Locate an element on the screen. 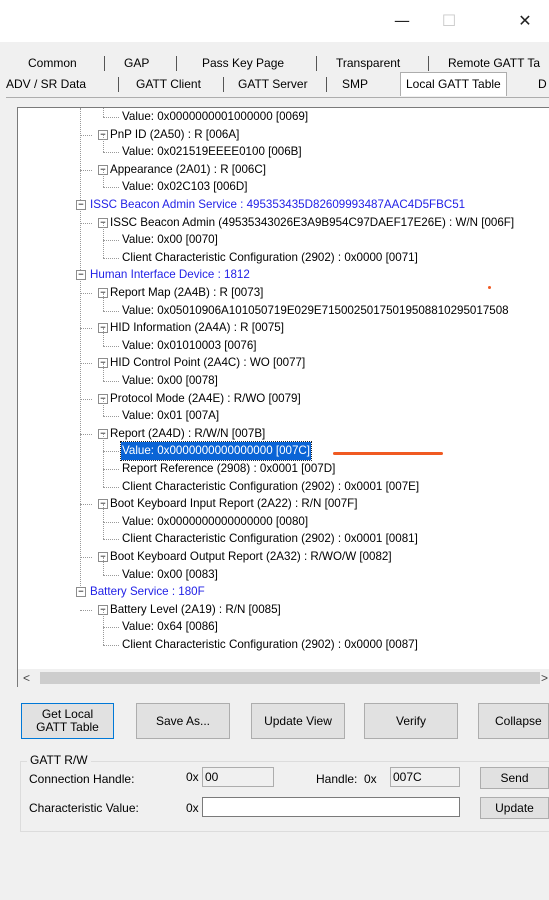  tree-node-value-006d: Value: 0x02C103 [006D] is located at coordinates (184, 187).